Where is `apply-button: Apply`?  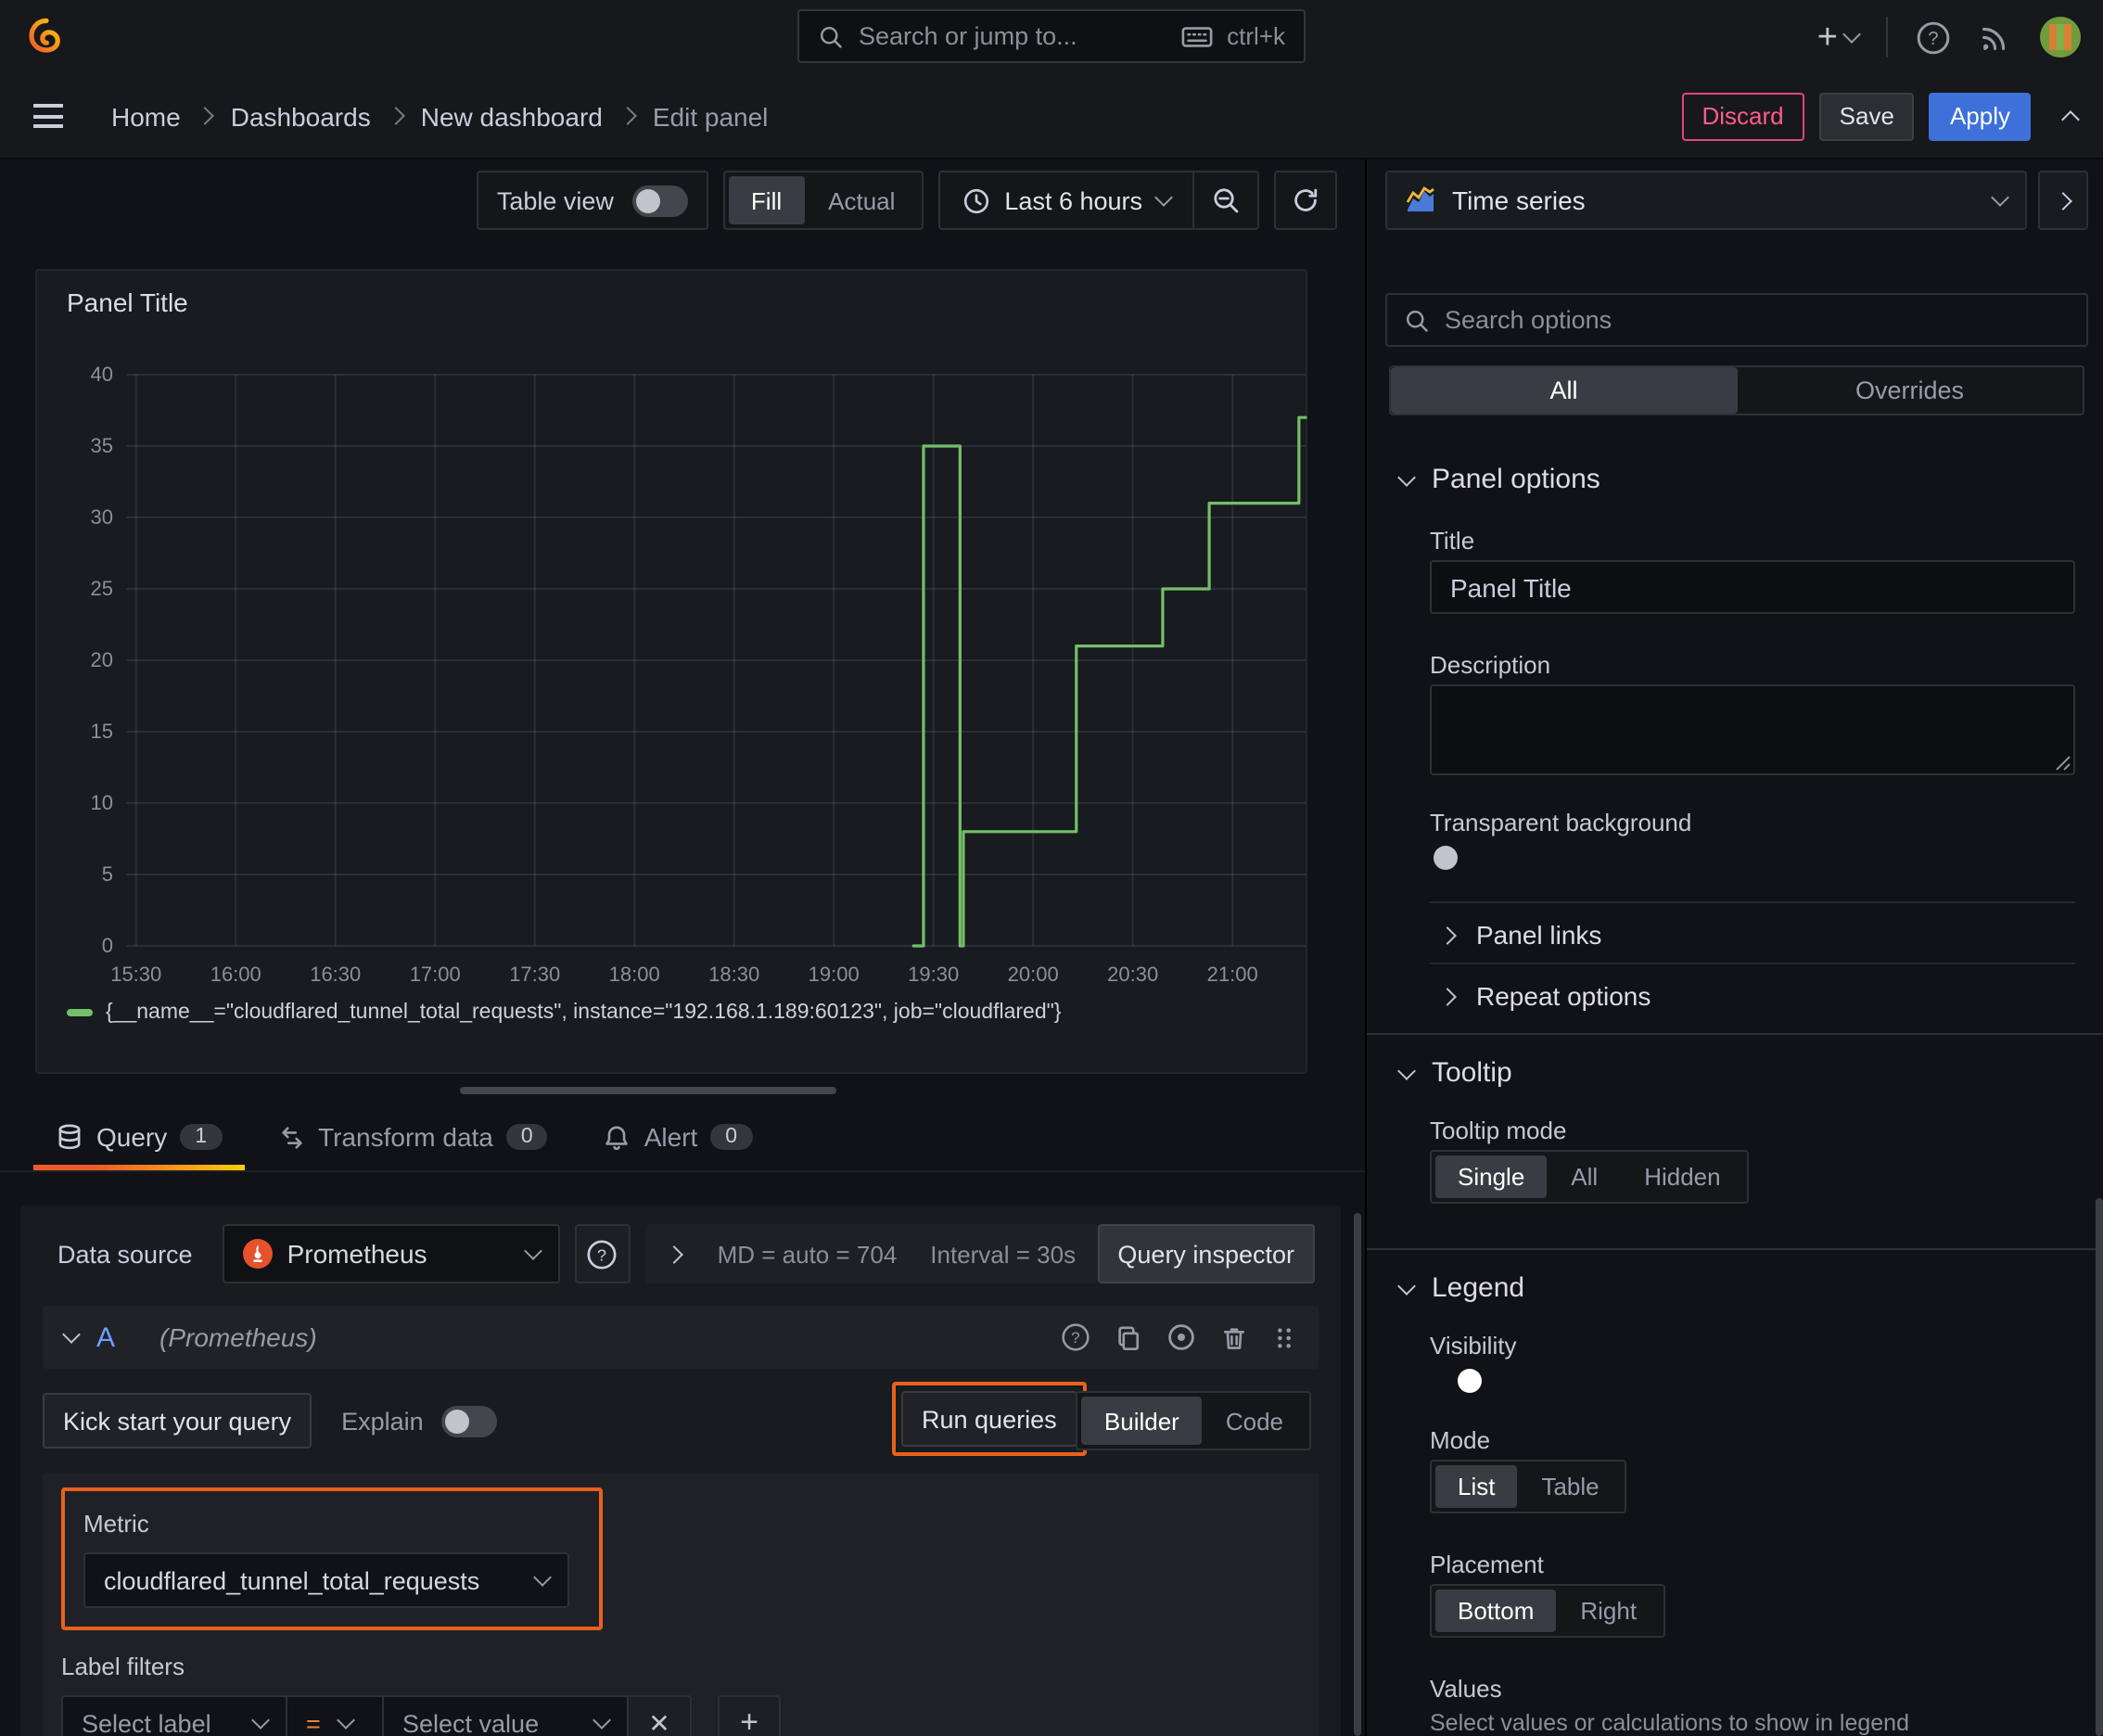
apply-button: Apply is located at coordinates (1980, 116).